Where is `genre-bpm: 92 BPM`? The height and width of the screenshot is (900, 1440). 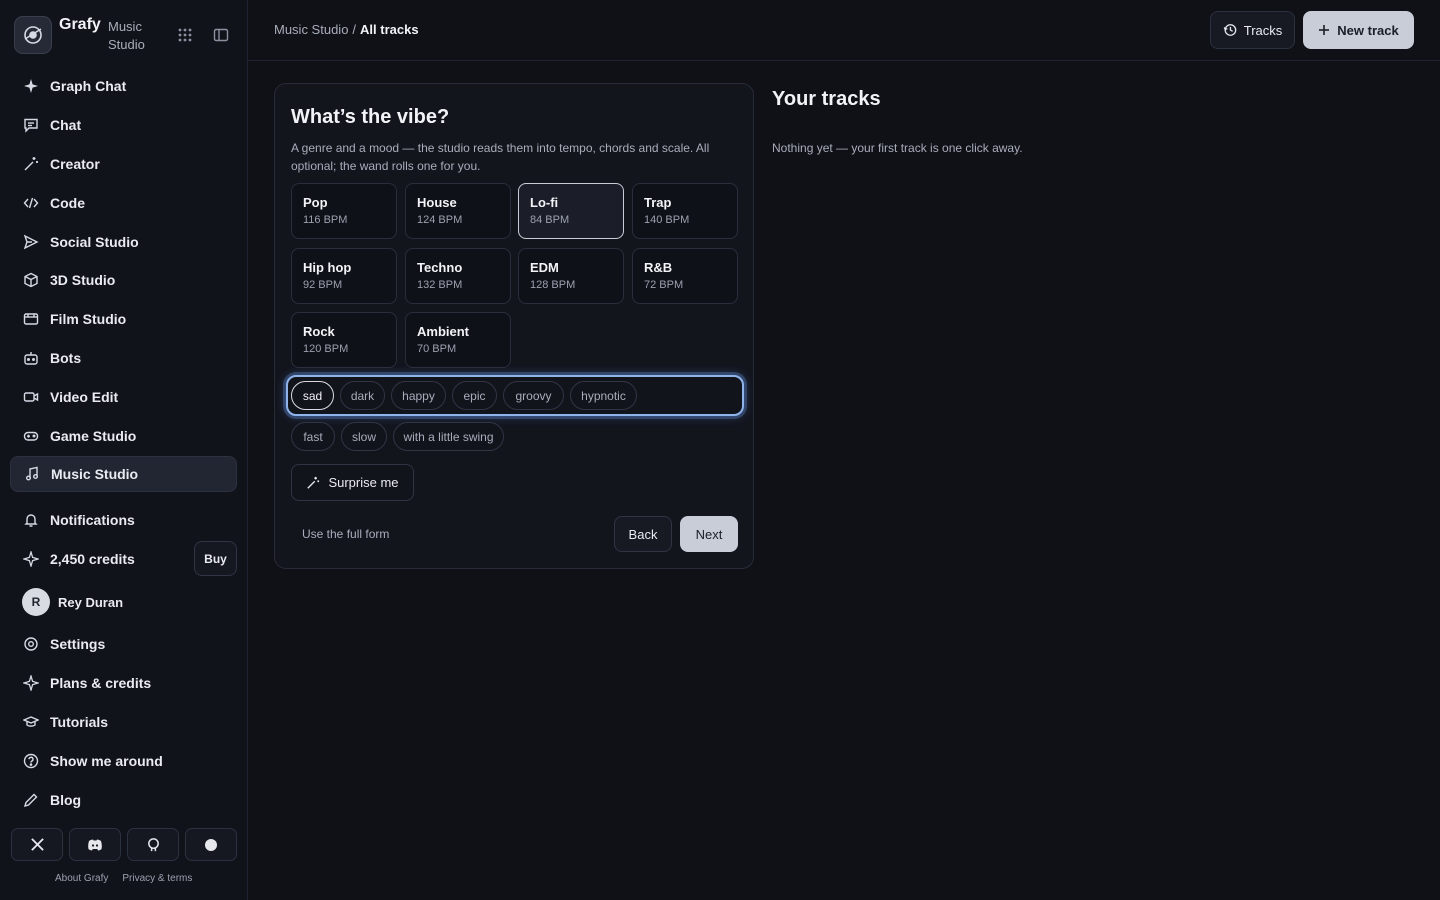 genre-bpm: 92 BPM is located at coordinates (323, 285).